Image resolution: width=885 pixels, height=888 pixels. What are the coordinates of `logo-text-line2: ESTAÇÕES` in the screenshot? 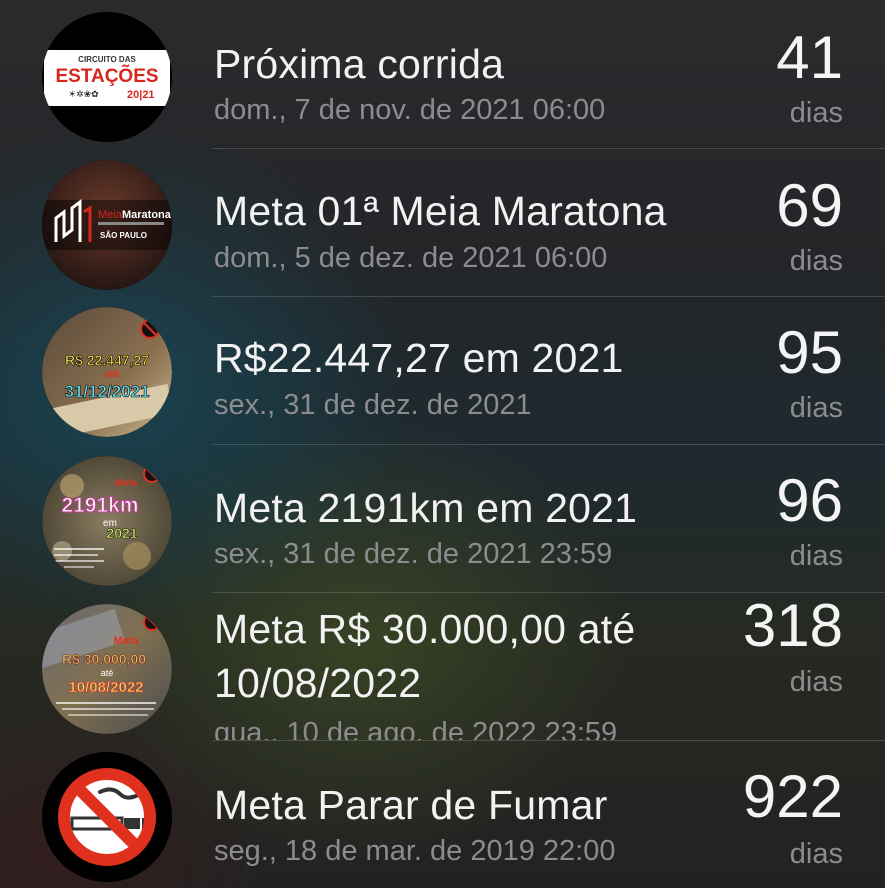 It's located at (106, 76).